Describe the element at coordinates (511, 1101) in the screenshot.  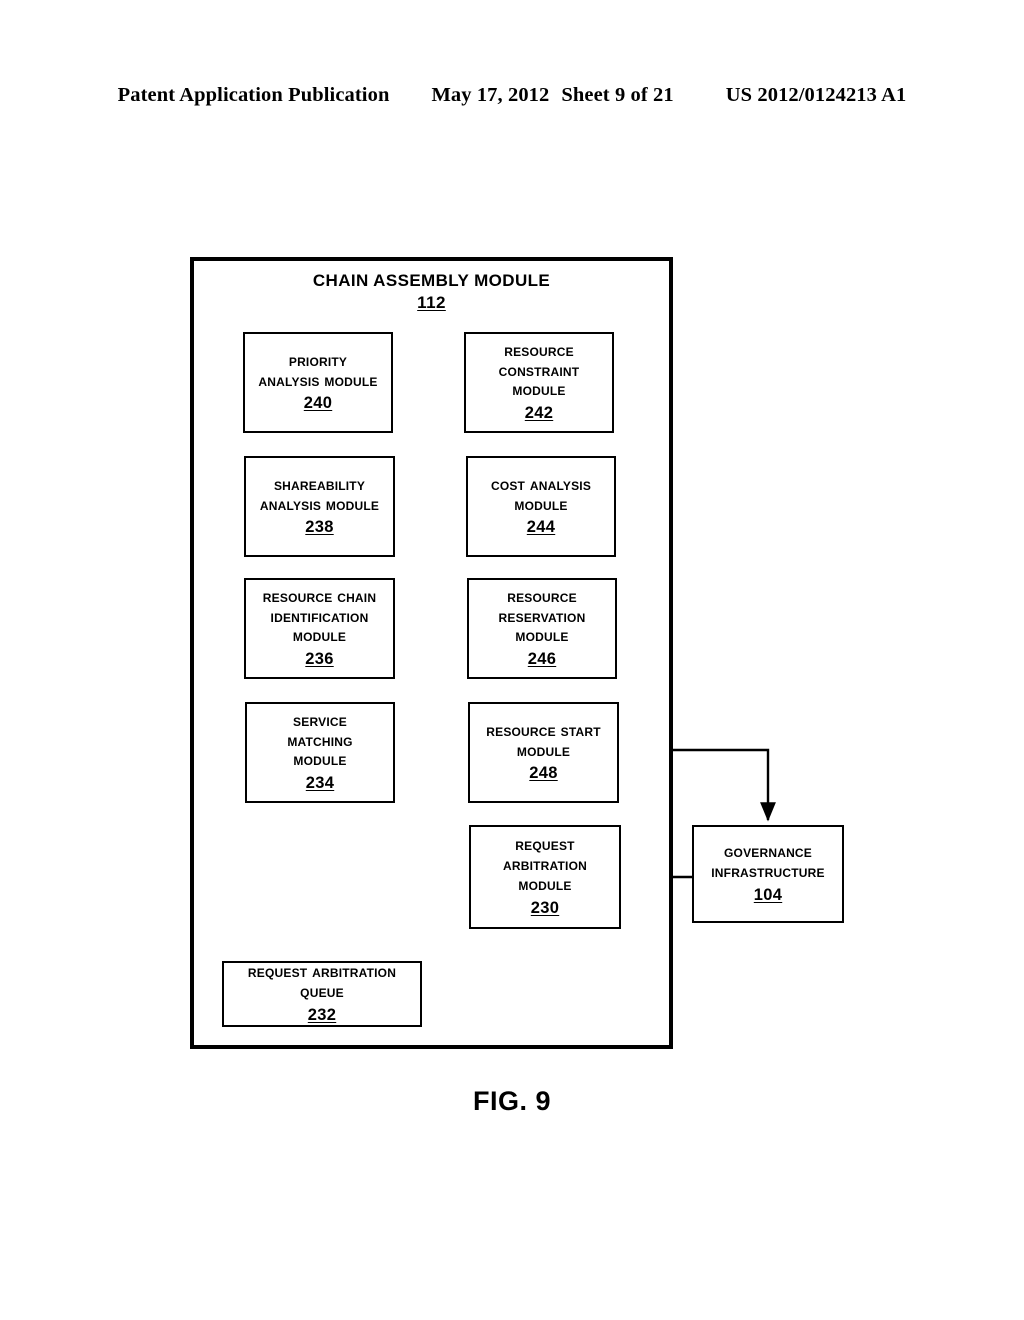
I see `figure-caption: FIG. 9` at that location.